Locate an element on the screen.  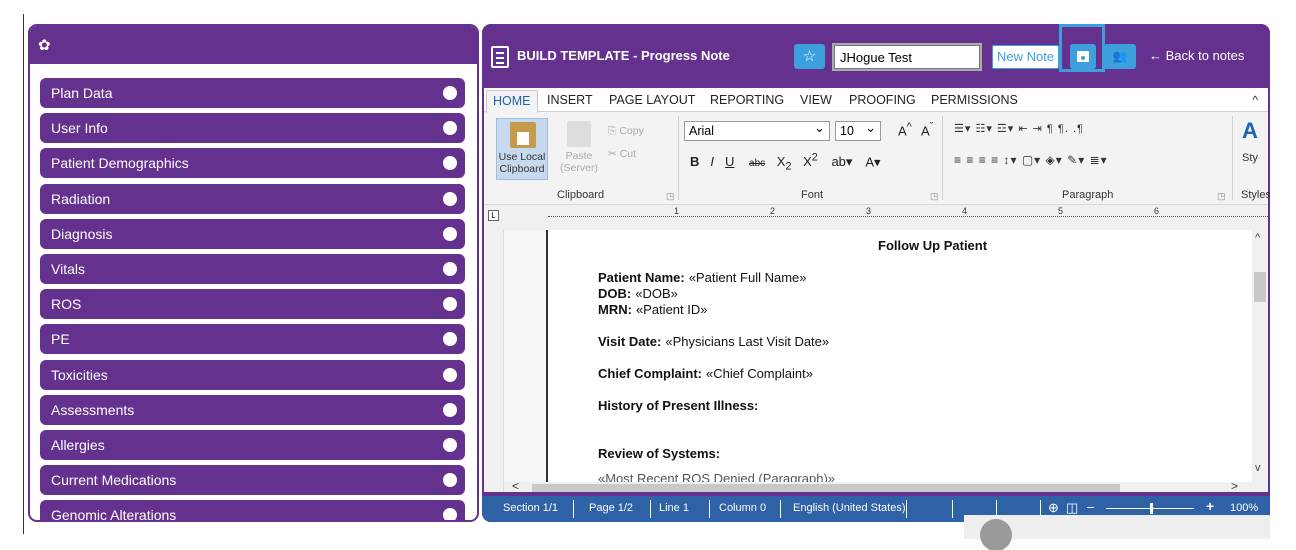
status-language: English (United States) is located at coordinates (849, 508).